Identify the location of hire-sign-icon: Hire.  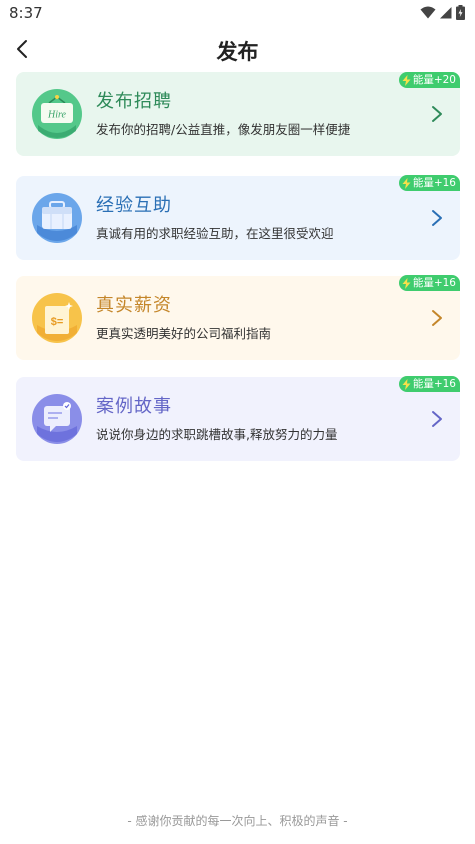
(57, 114).